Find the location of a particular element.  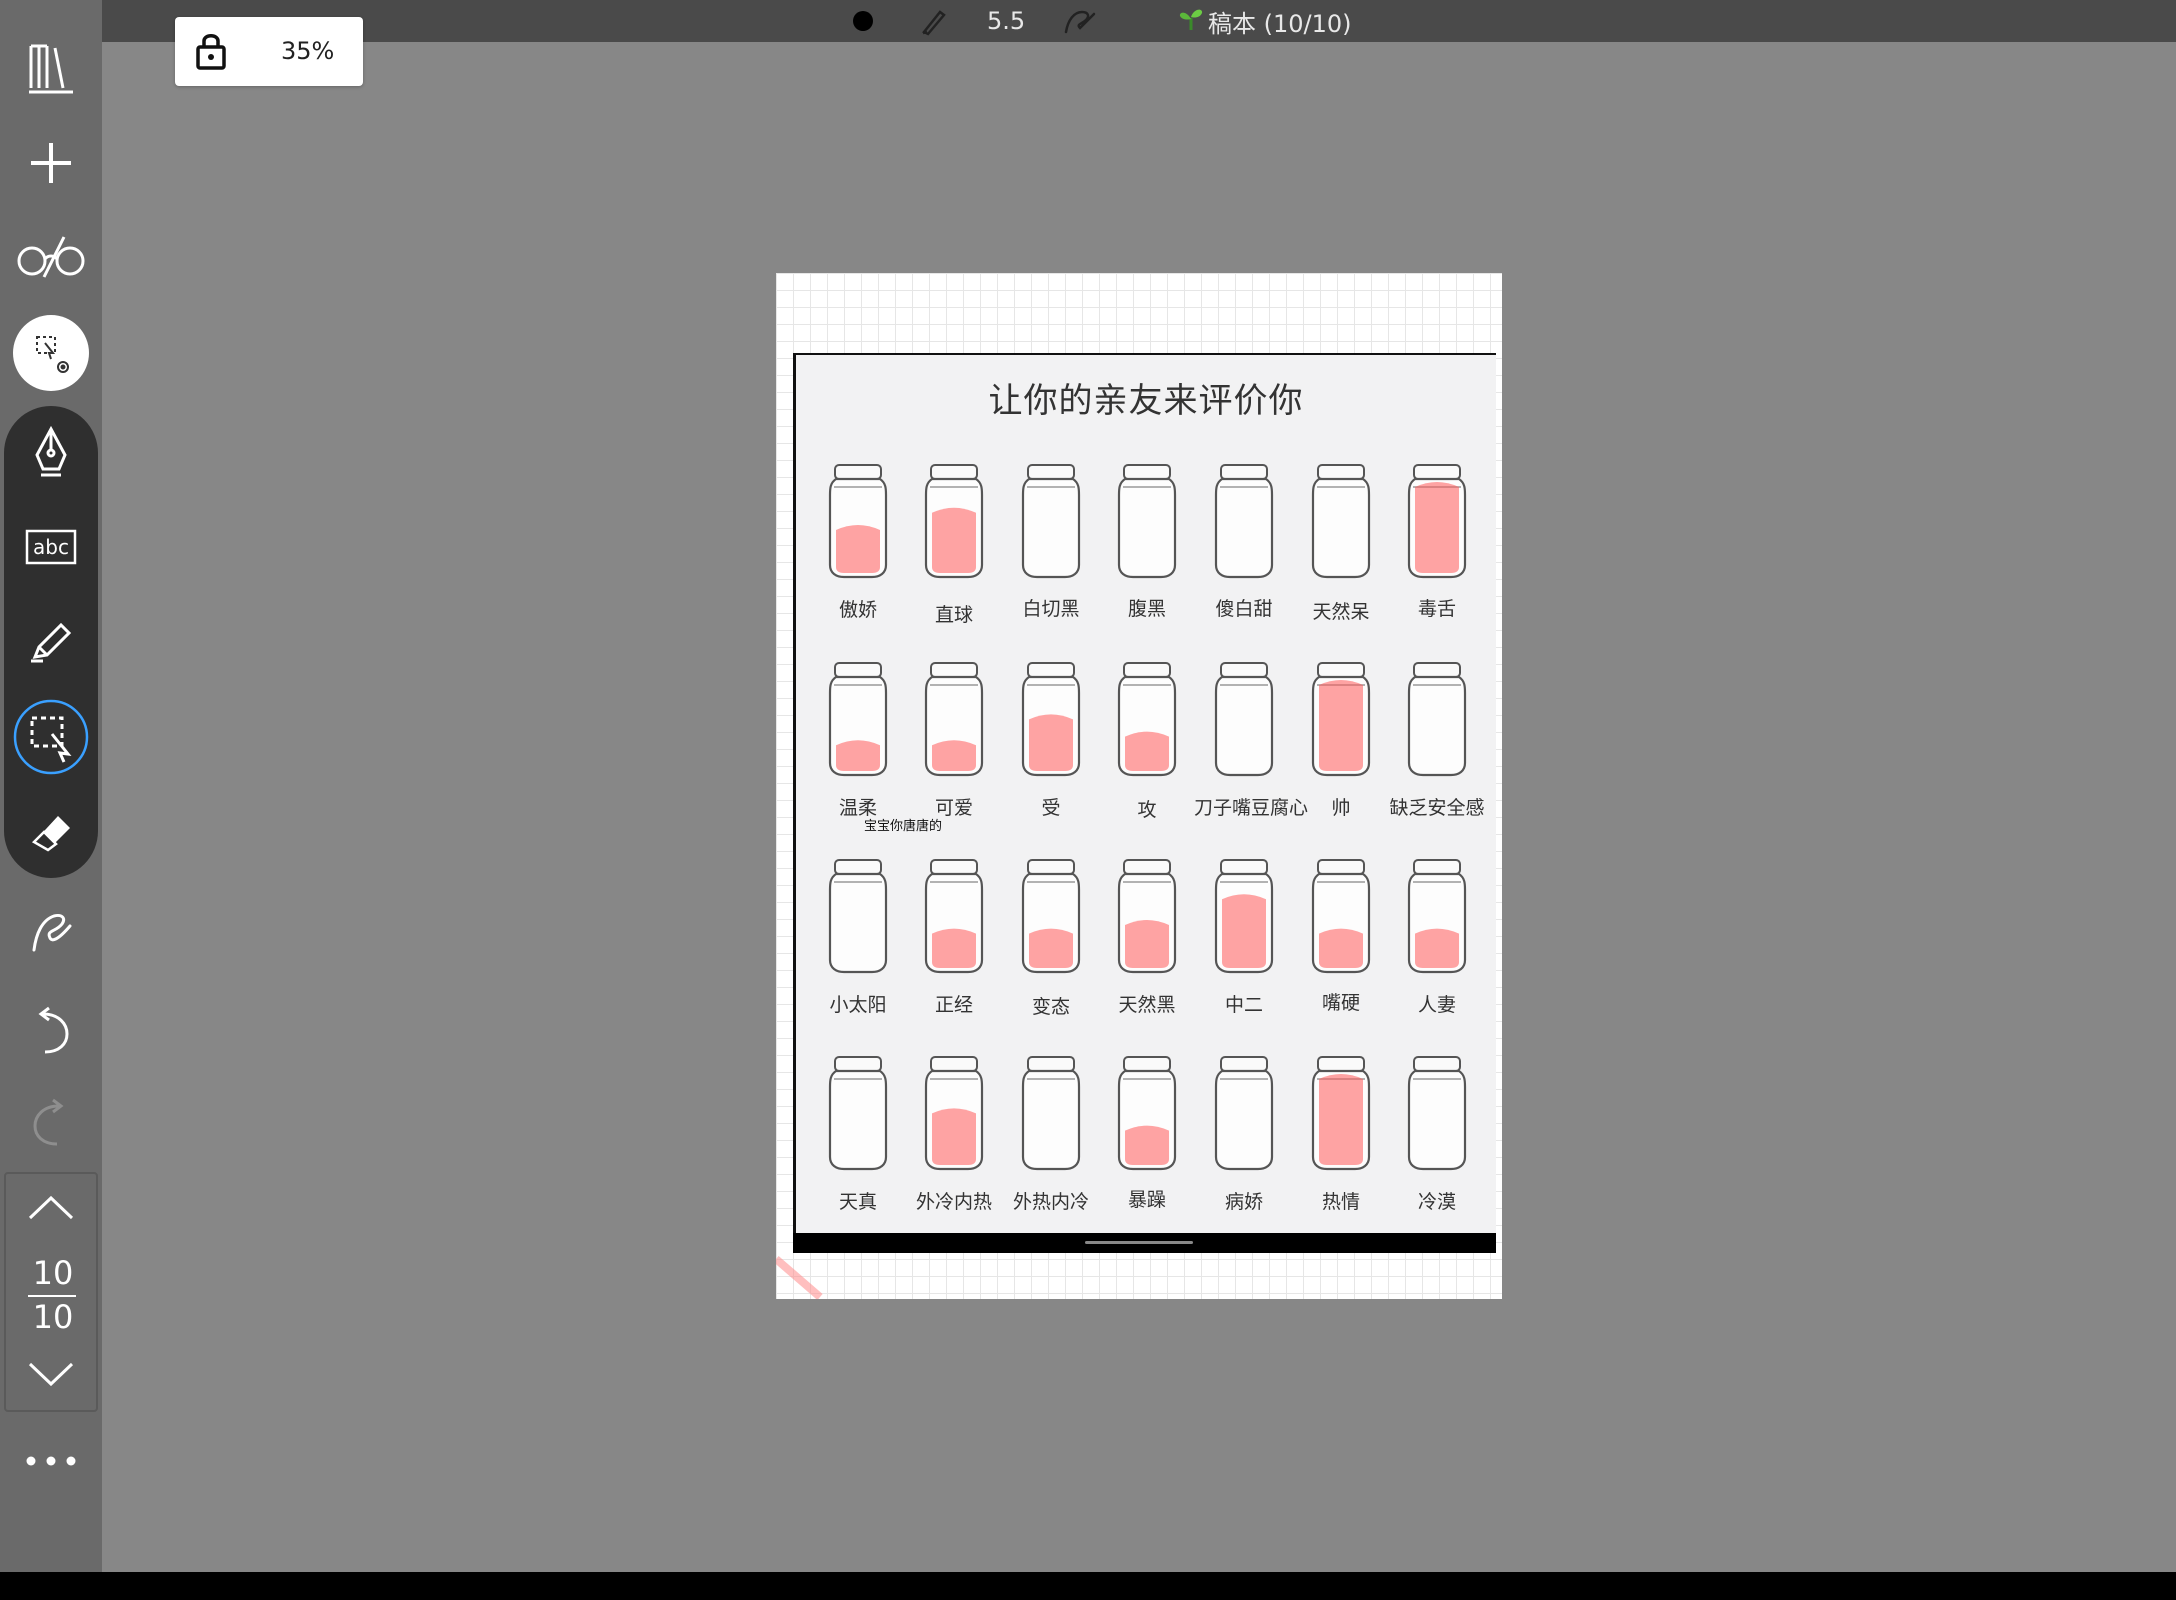

tool-sidebar: abc 10 10 is located at coordinates (51, 786).